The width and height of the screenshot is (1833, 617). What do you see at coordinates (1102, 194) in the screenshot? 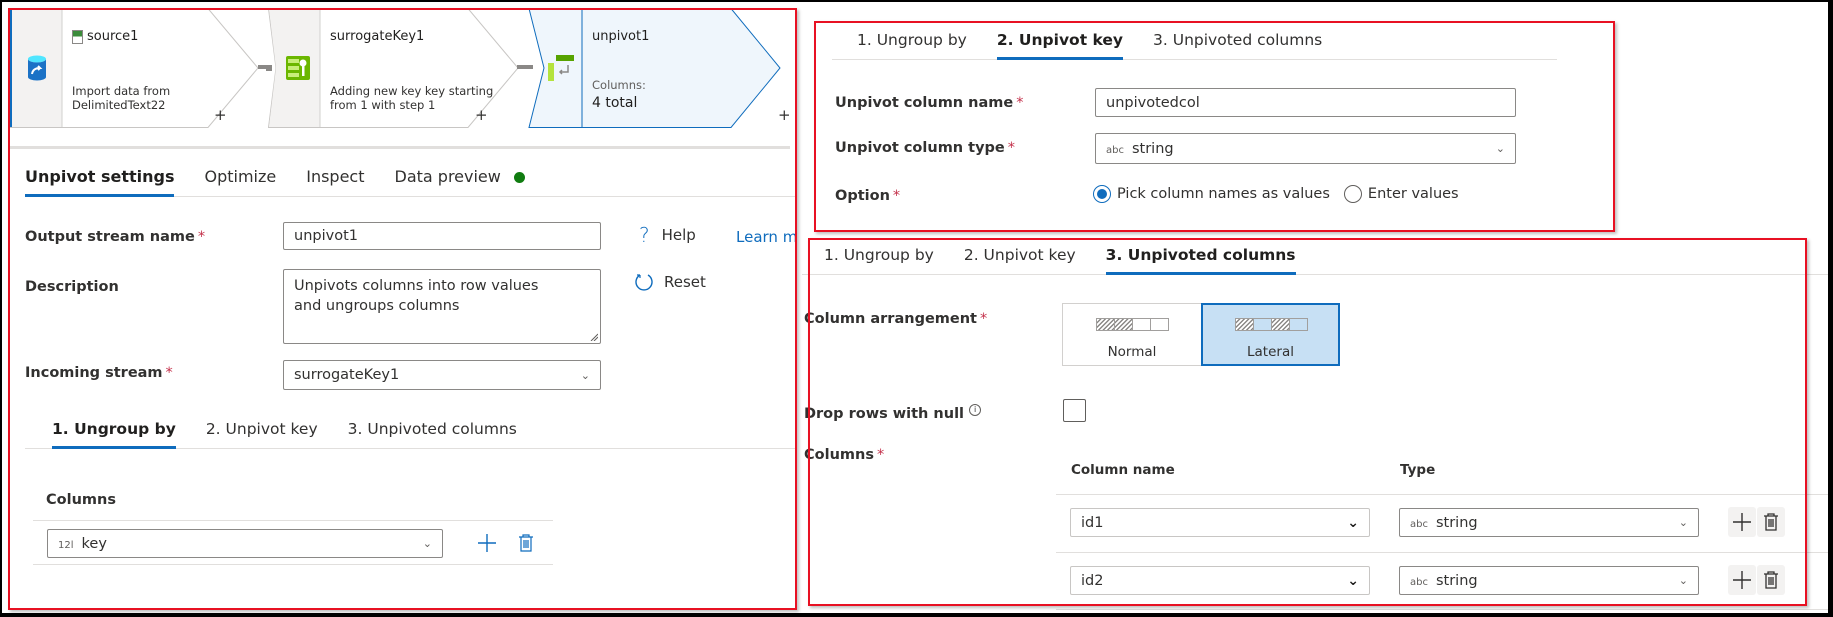
I see `radio-selected-icon` at bounding box center [1102, 194].